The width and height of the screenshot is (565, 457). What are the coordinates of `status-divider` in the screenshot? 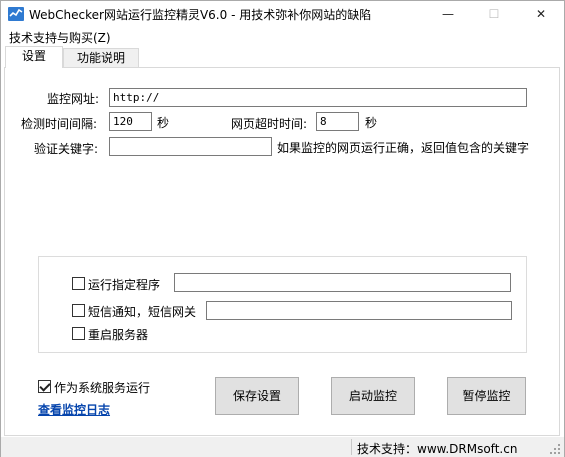 It's located at (351, 447).